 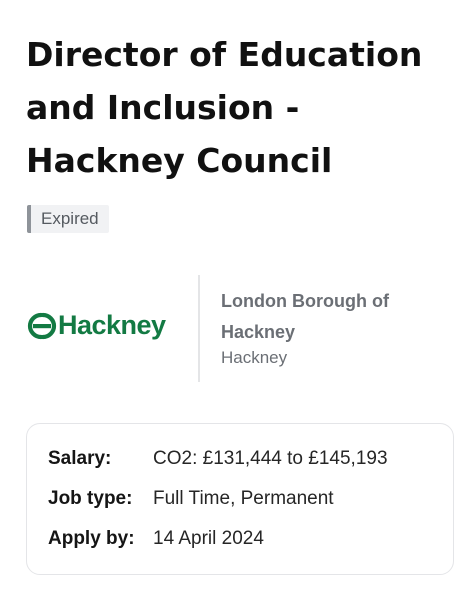 I want to click on salary-row: Salary: CO2: £131,444 to £145,193, so click(x=218, y=459).